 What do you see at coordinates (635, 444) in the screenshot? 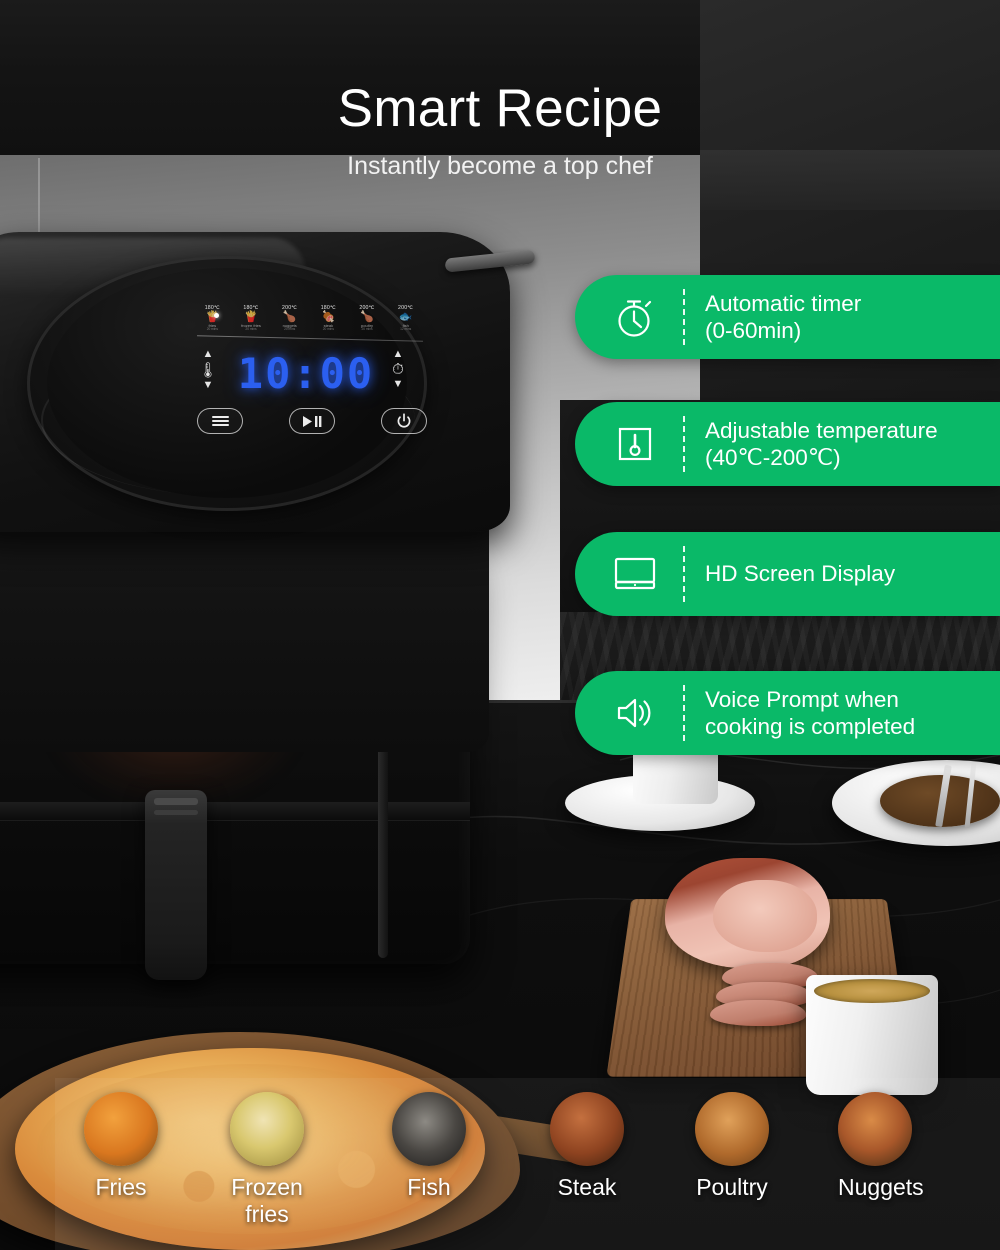
I see `thermometer-icon` at bounding box center [635, 444].